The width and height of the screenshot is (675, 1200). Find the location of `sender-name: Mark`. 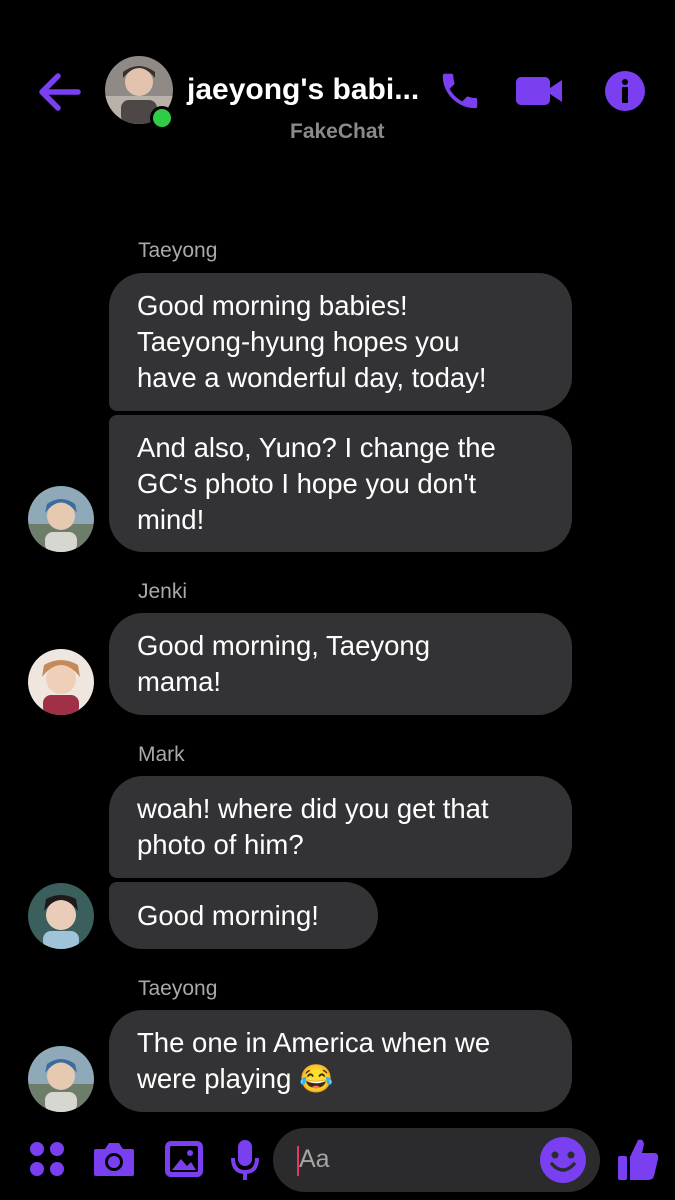

sender-name: Mark is located at coordinates (161, 754).